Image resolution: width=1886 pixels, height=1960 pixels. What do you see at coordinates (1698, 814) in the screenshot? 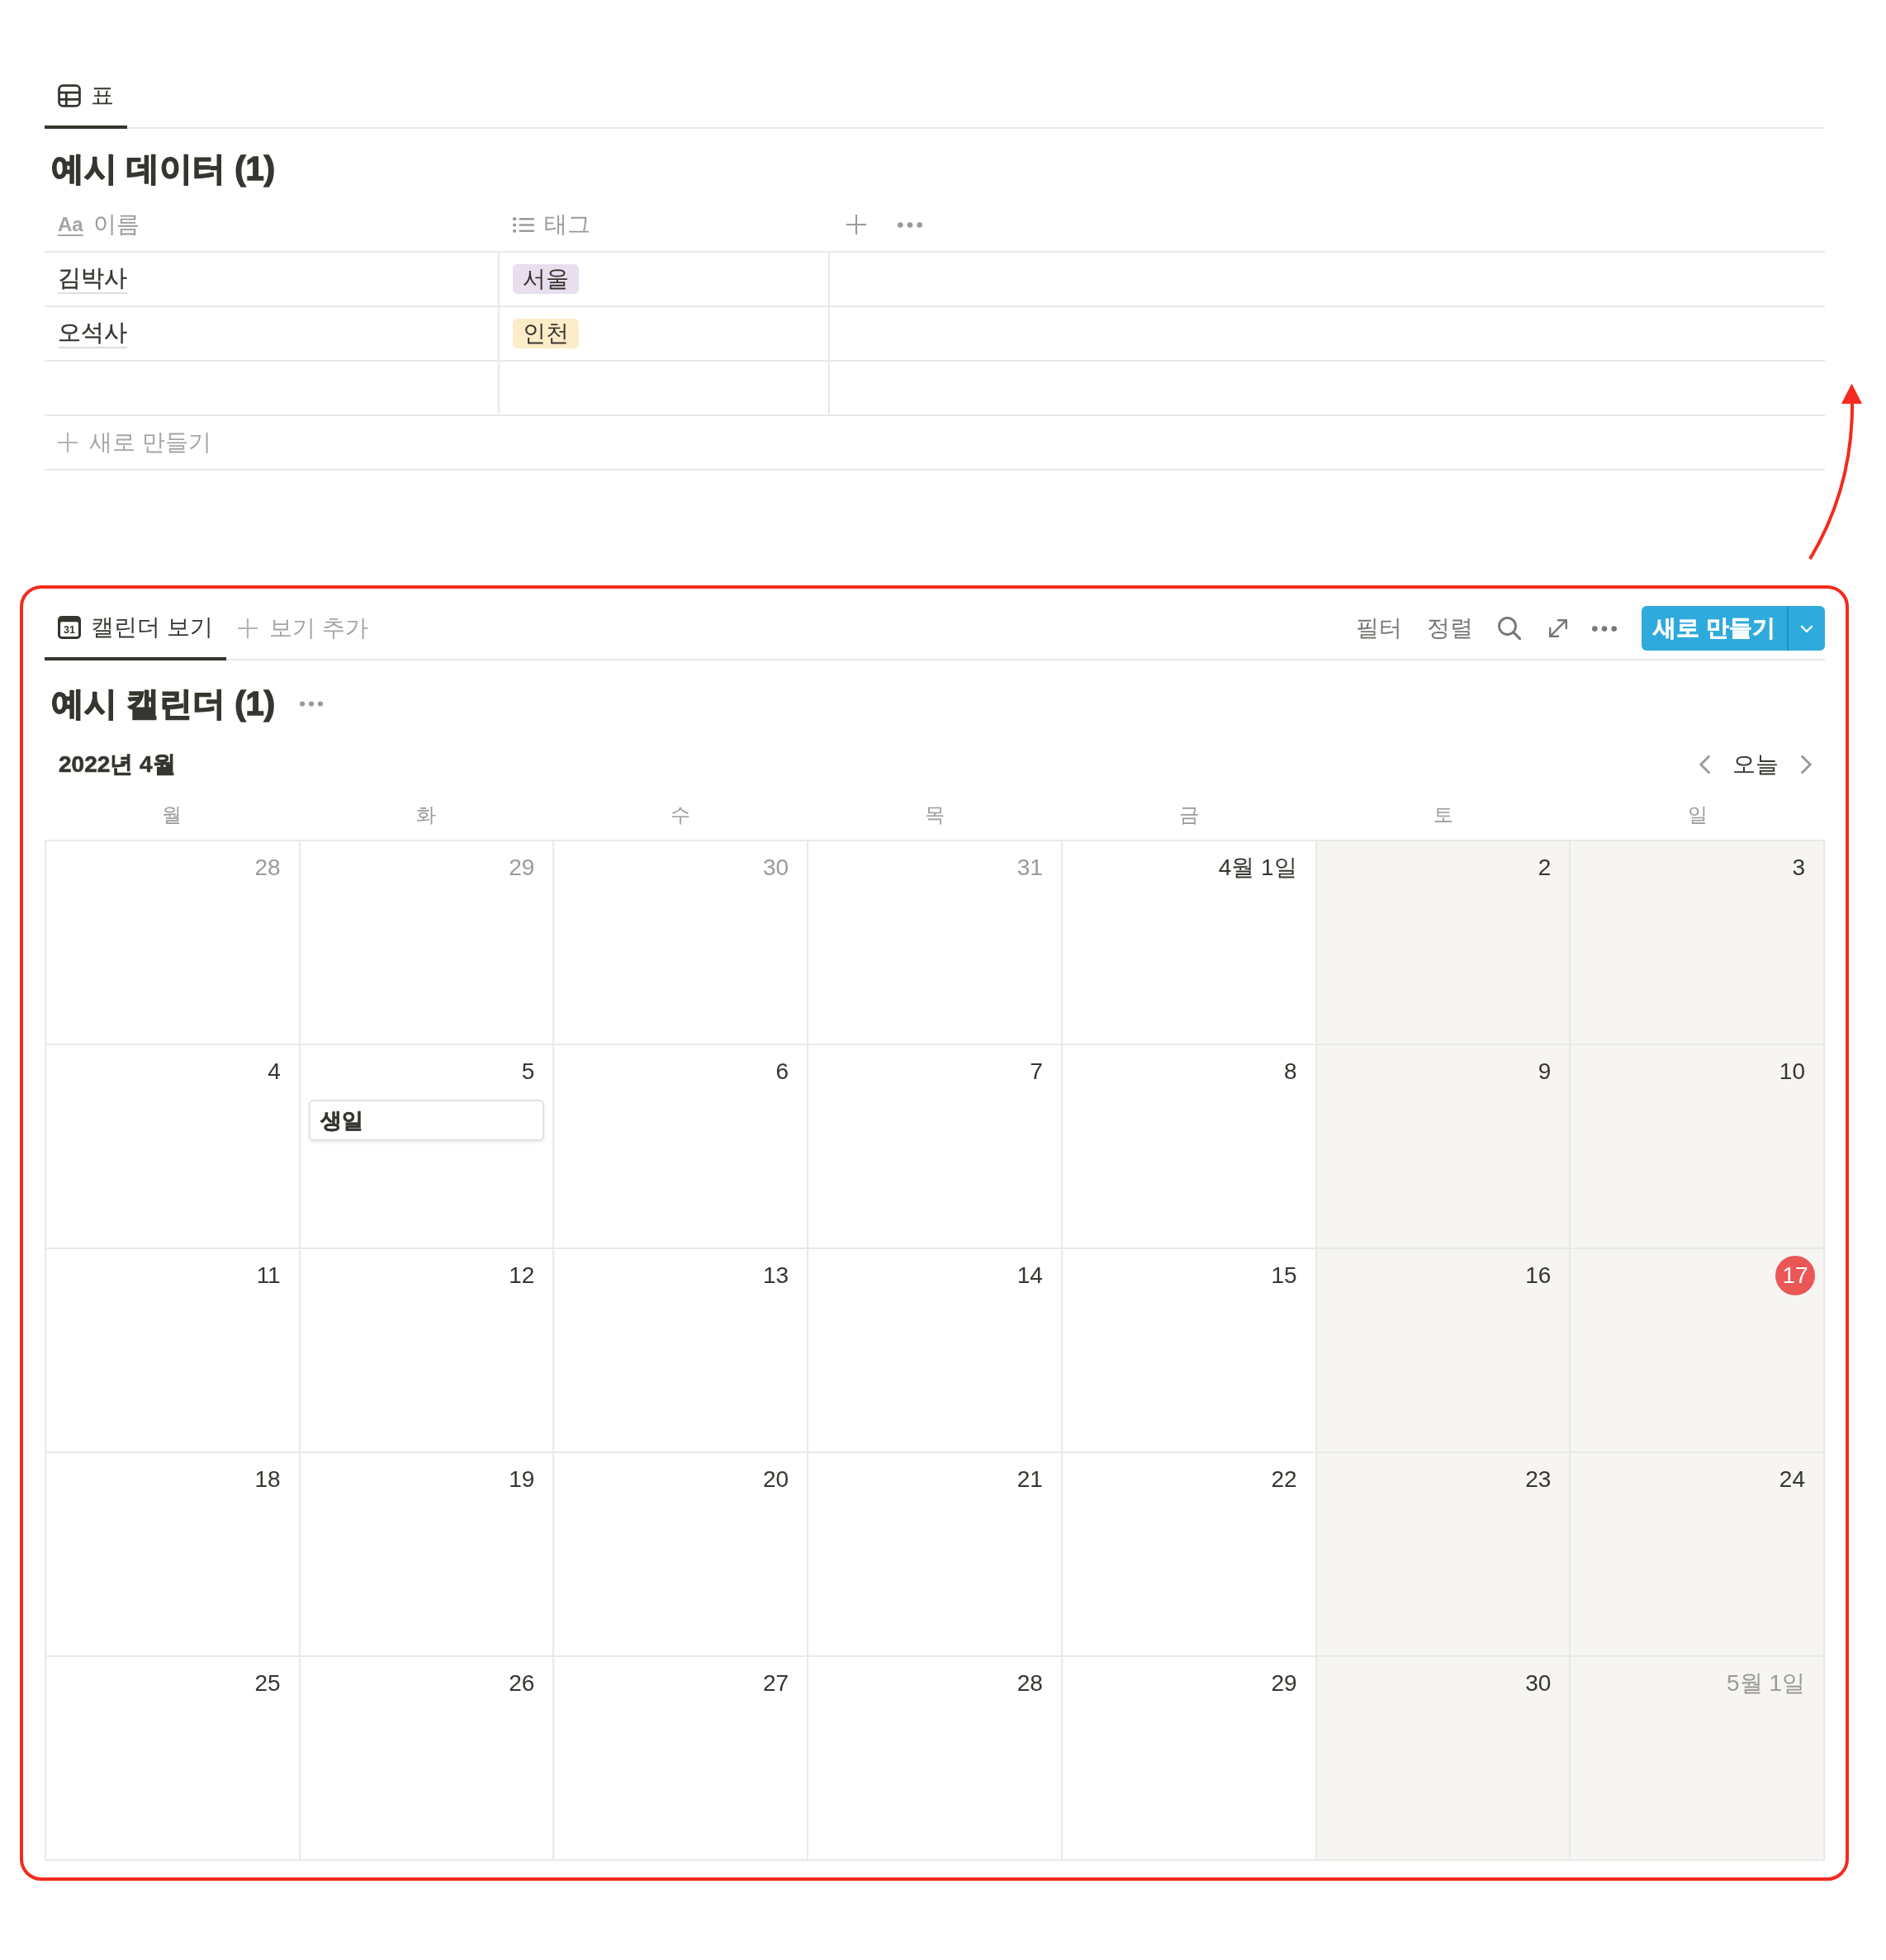
I see `weekday-label: 일` at bounding box center [1698, 814].